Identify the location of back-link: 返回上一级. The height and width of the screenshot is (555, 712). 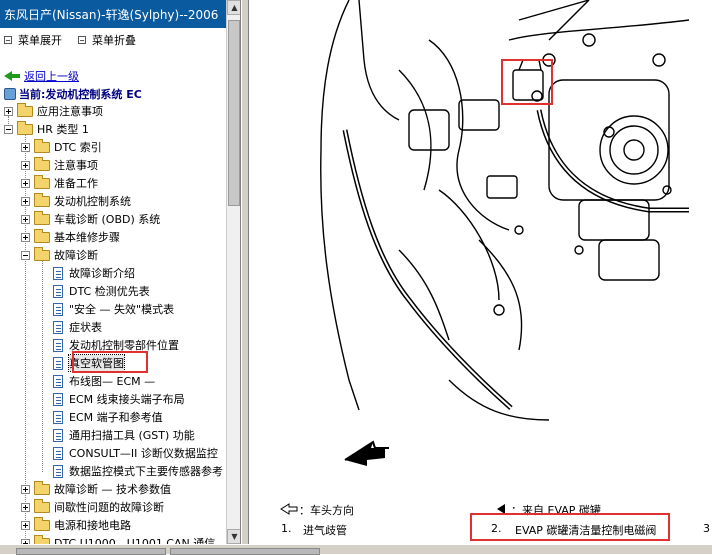
(41, 76).